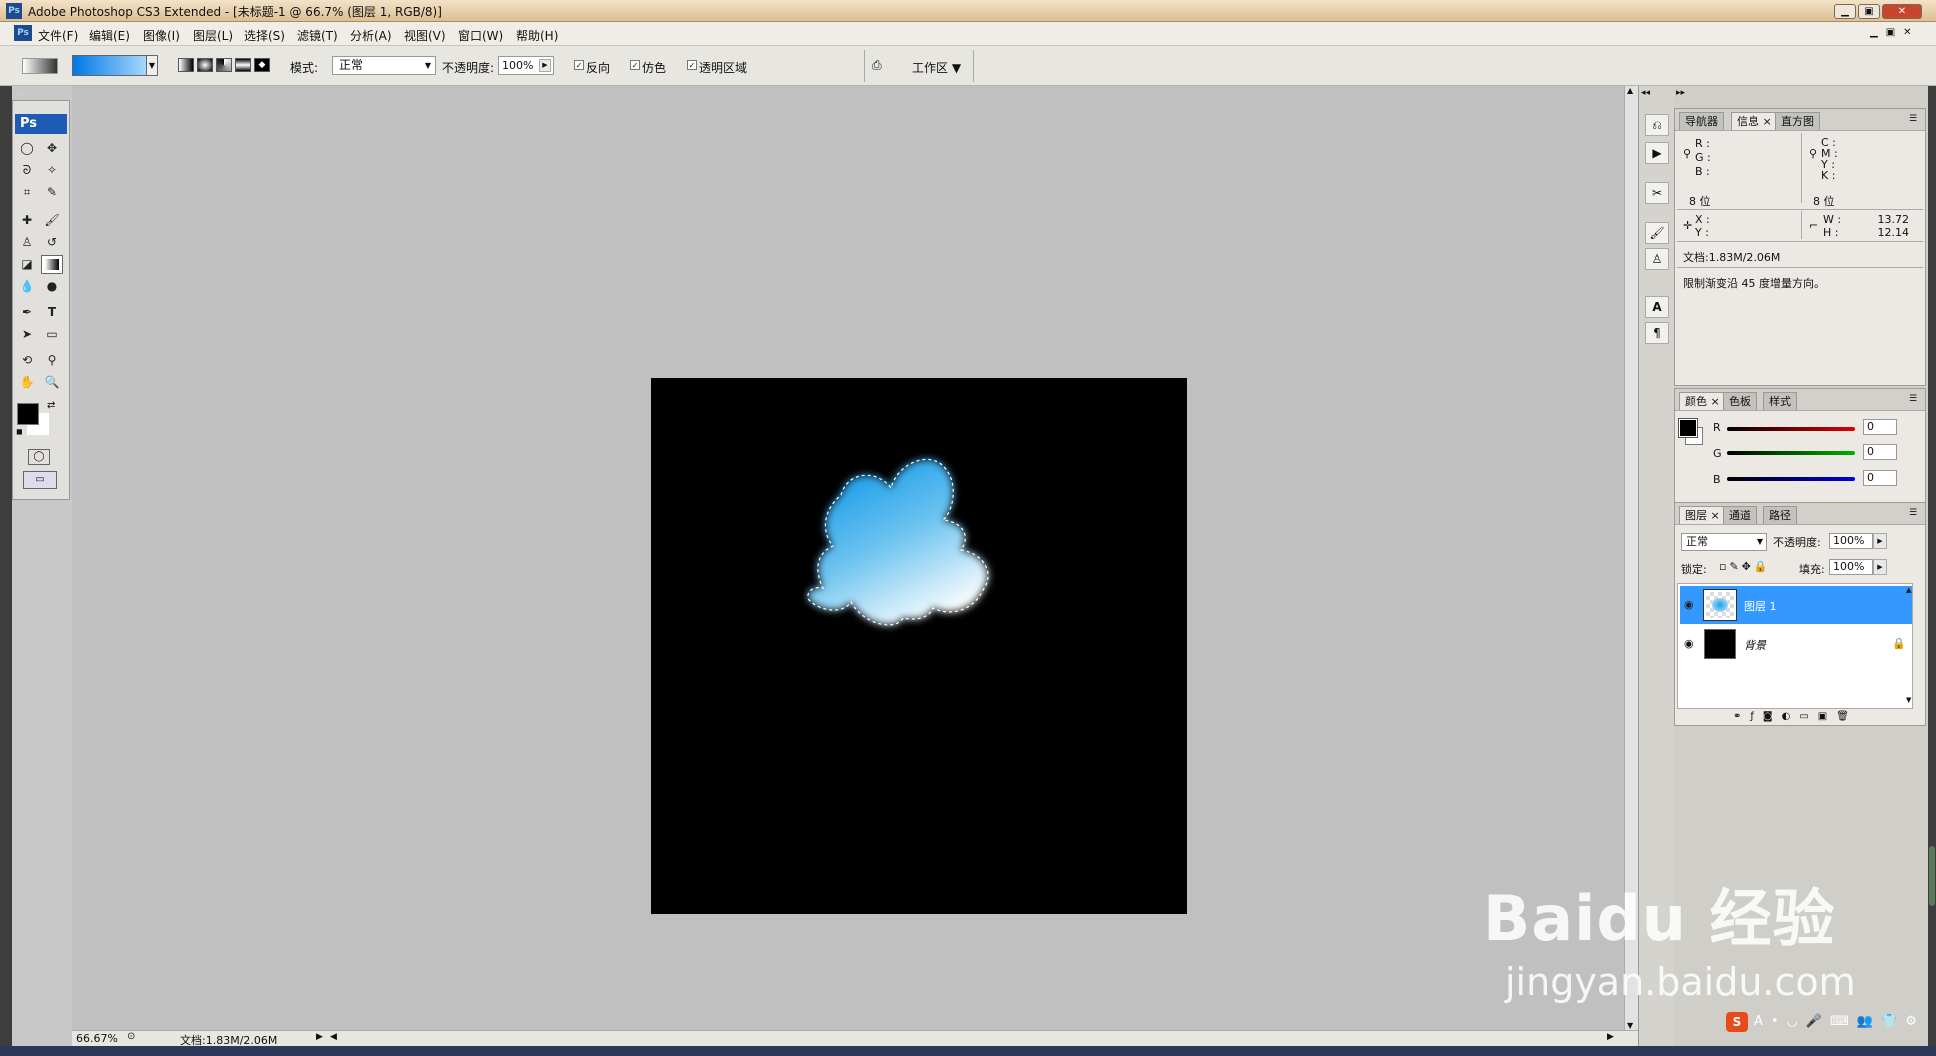 Image resolution: width=1936 pixels, height=1056 pixels. What do you see at coordinates (1791, 479) in the screenshot?
I see `blue-slider` at bounding box center [1791, 479].